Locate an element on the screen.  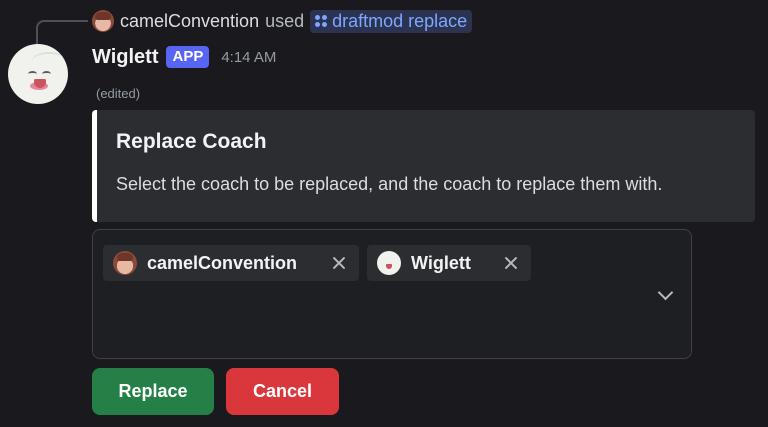
chip-label: camelConvention is located at coordinates (222, 262).